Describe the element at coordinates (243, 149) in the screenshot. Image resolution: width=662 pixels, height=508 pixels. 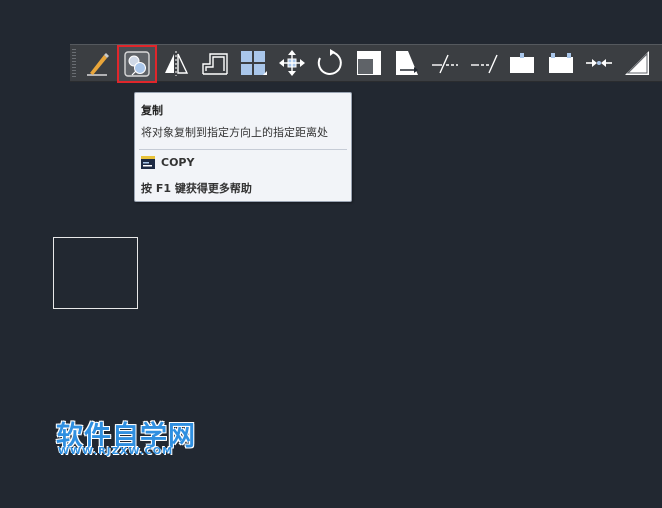
I see `tooltip-divider` at that location.